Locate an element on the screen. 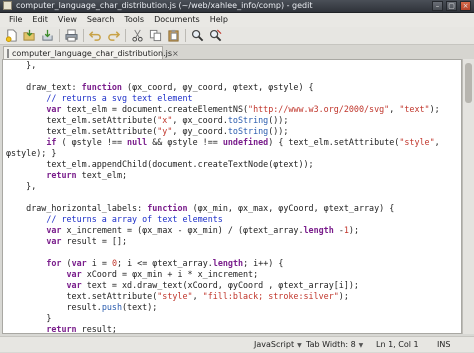  document-tabbar: computer_language_char_distribution.js × is located at coordinates (237, 52).